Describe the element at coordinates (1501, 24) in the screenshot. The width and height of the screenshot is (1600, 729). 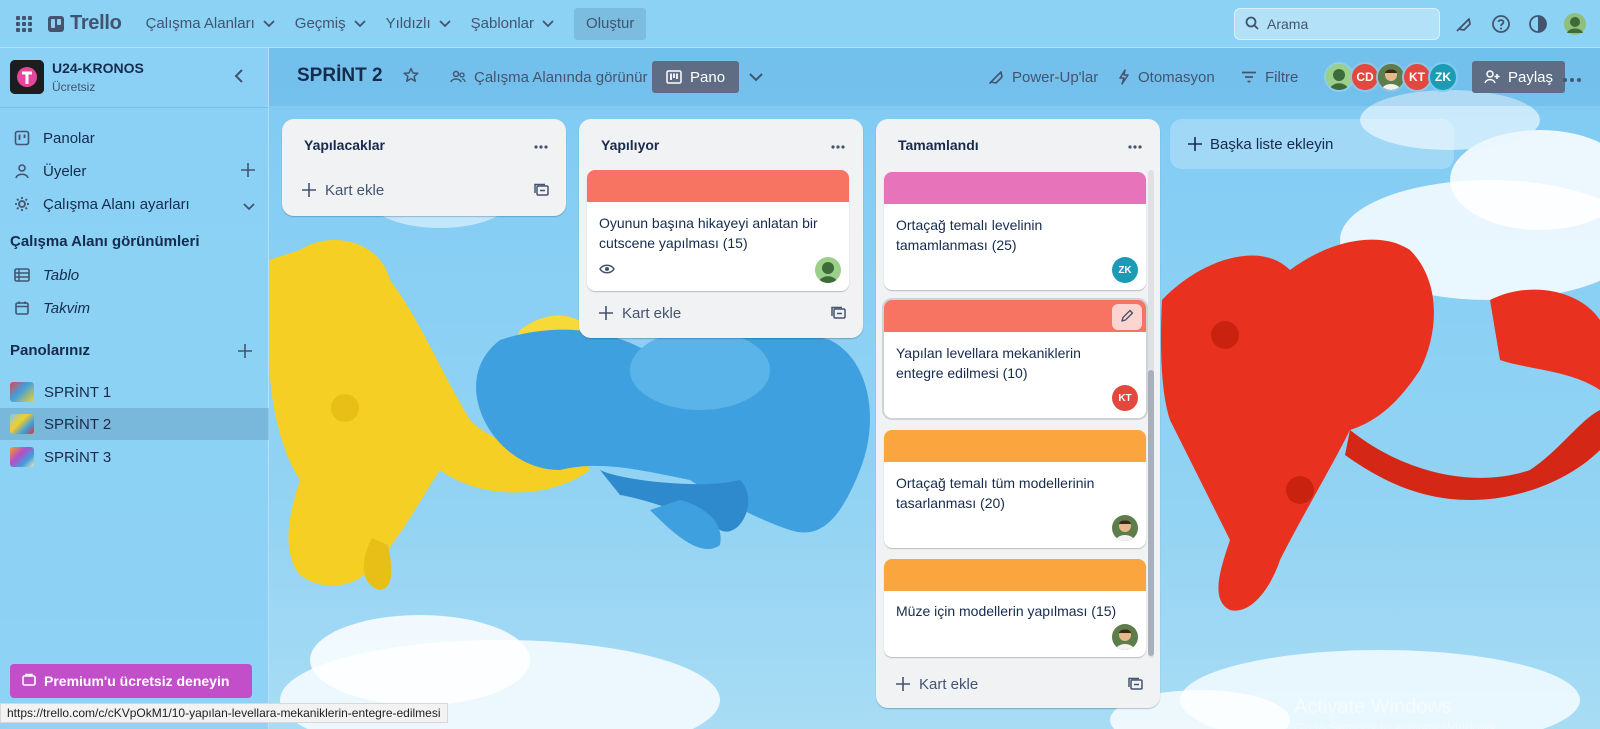
I see `help-icon` at that location.